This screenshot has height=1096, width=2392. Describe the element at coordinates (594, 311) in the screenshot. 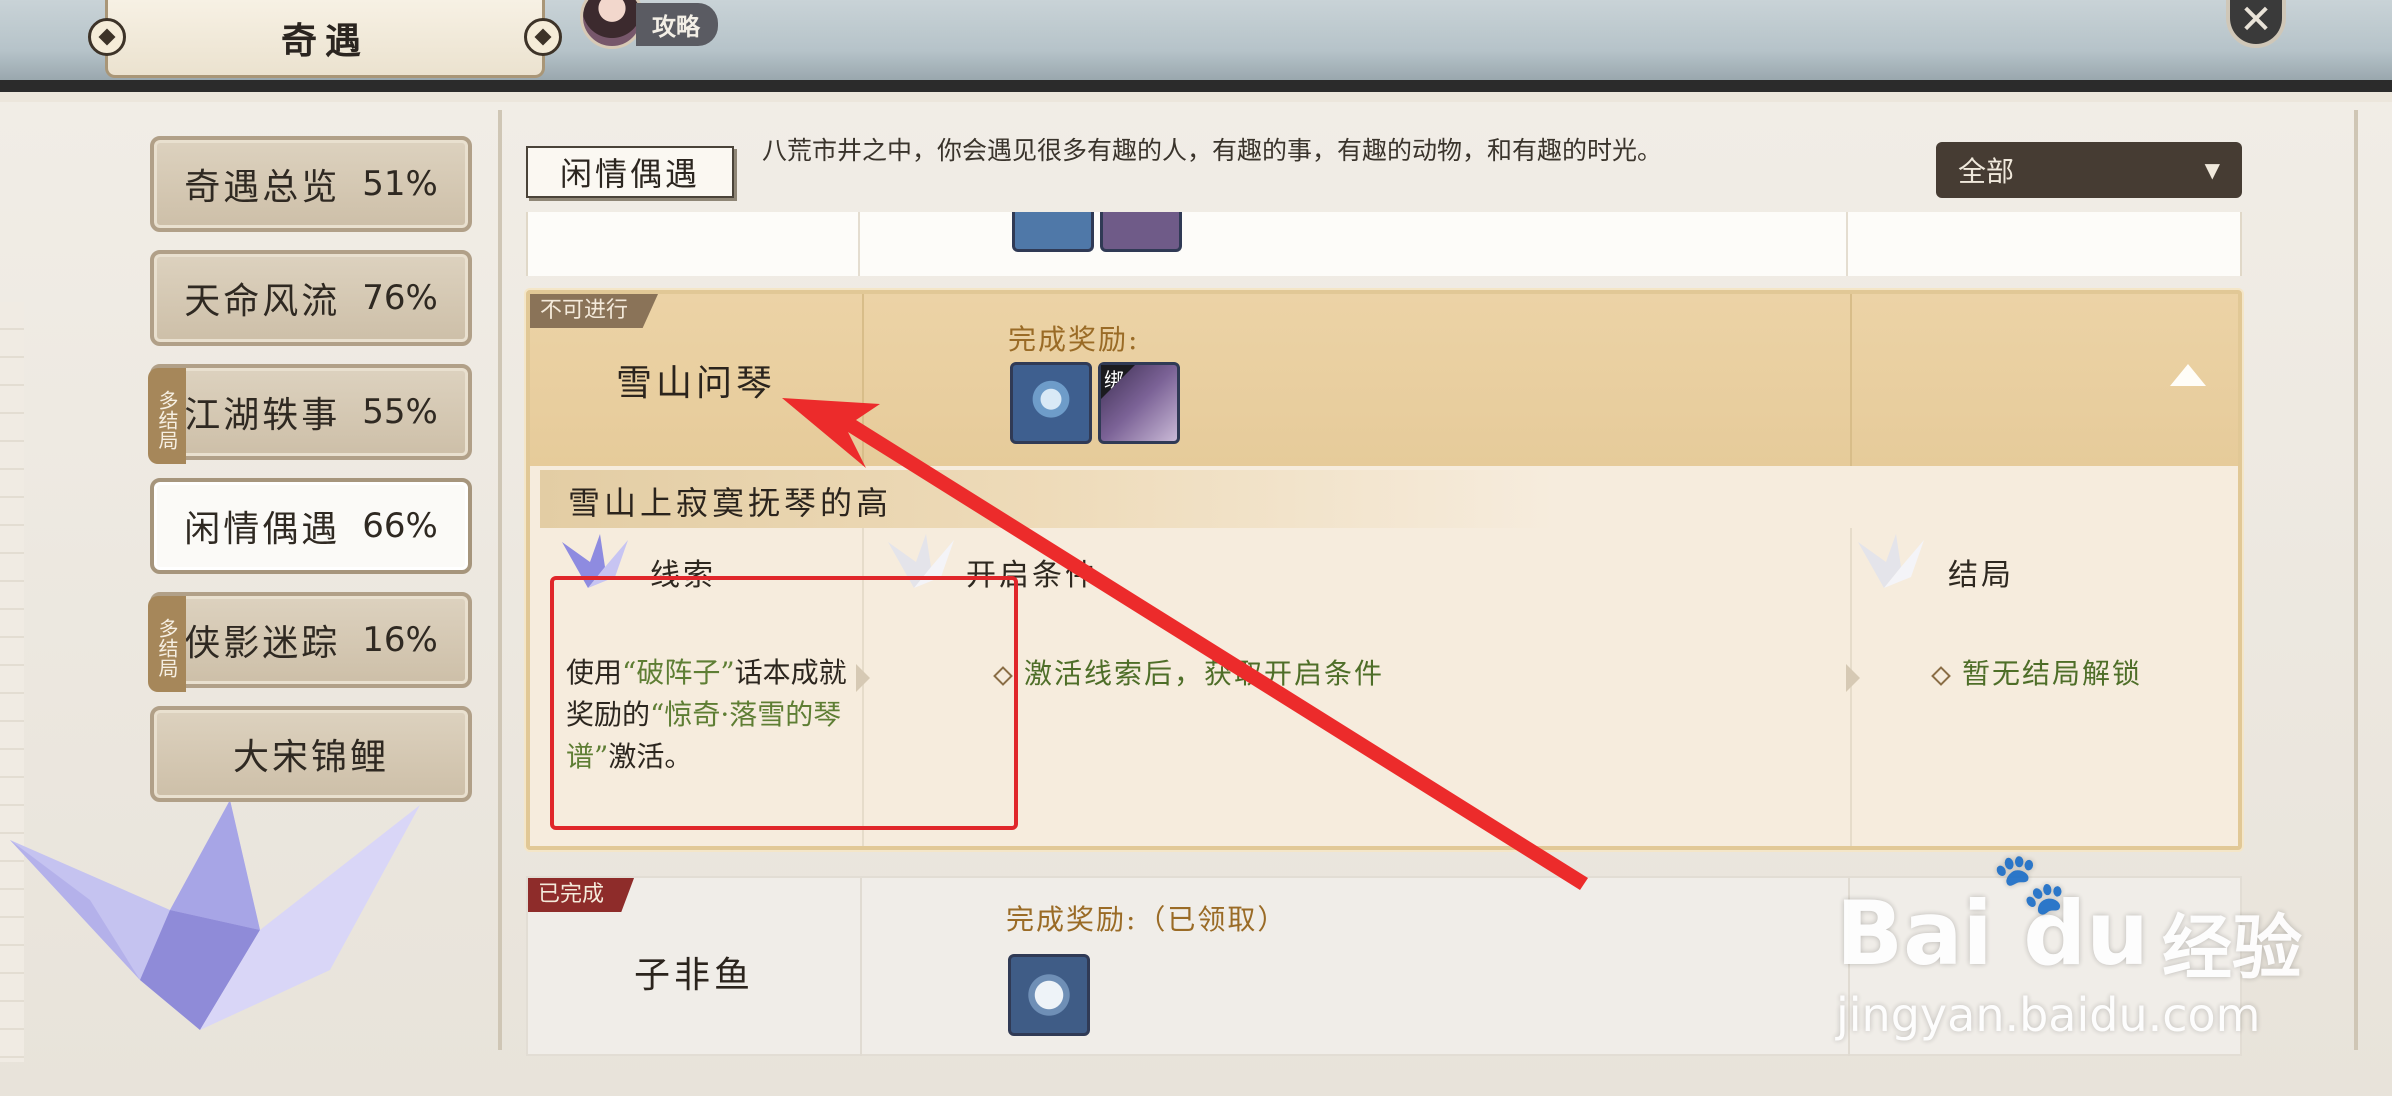

I see `status-badge: 不可进行` at that location.